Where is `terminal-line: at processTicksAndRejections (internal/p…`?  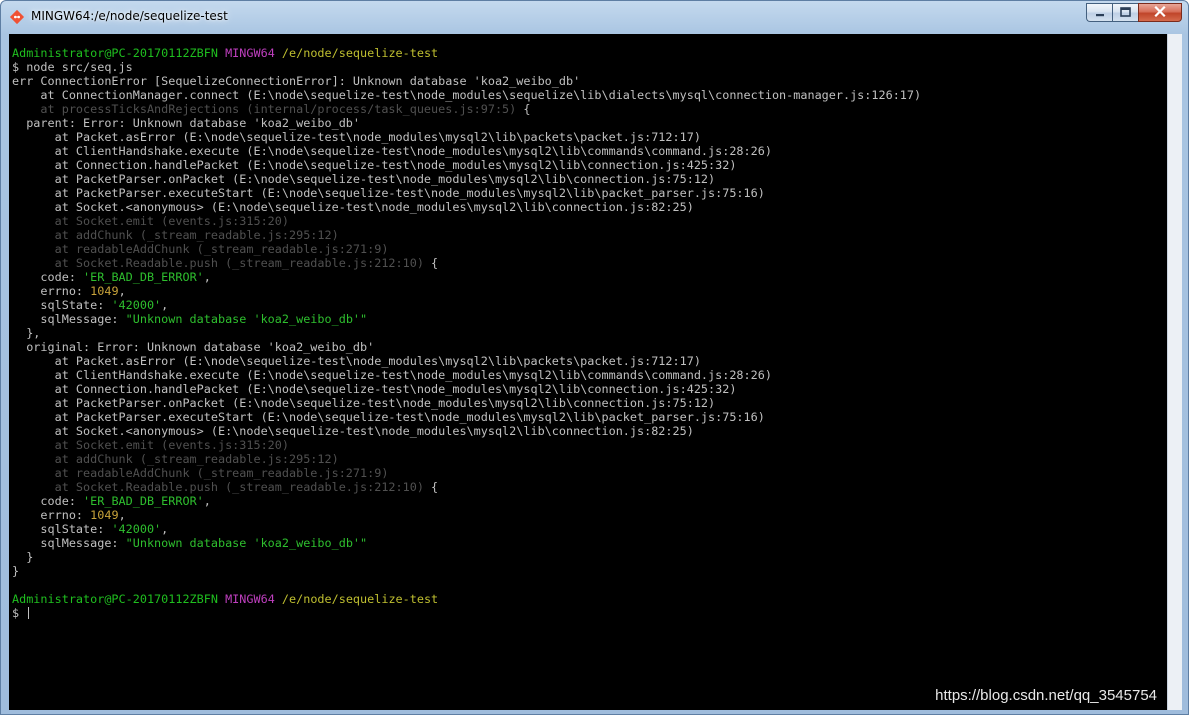 terminal-line: at processTicksAndRejections (internal/p… is located at coordinates (466, 109).